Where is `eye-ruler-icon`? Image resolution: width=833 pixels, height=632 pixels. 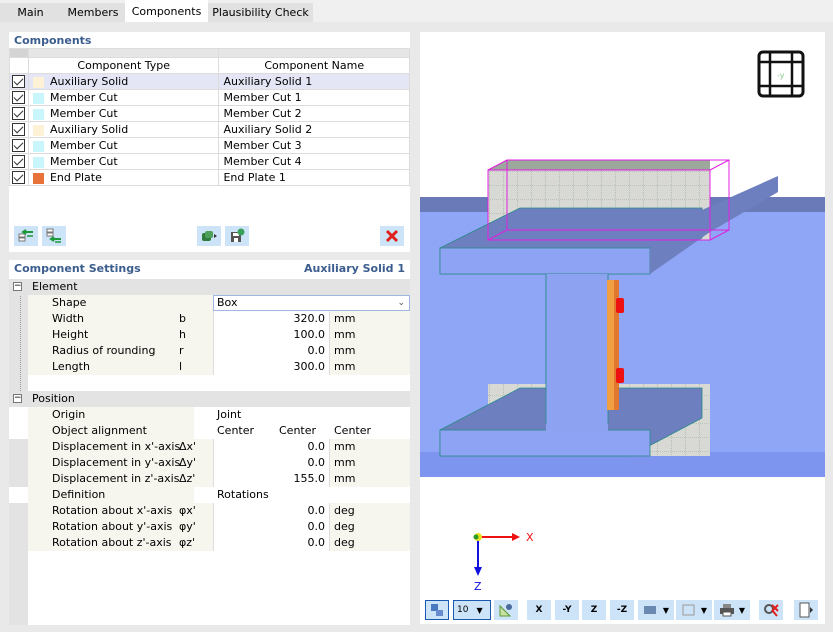 eye-ruler-icon is located at coordinates (505, 610).